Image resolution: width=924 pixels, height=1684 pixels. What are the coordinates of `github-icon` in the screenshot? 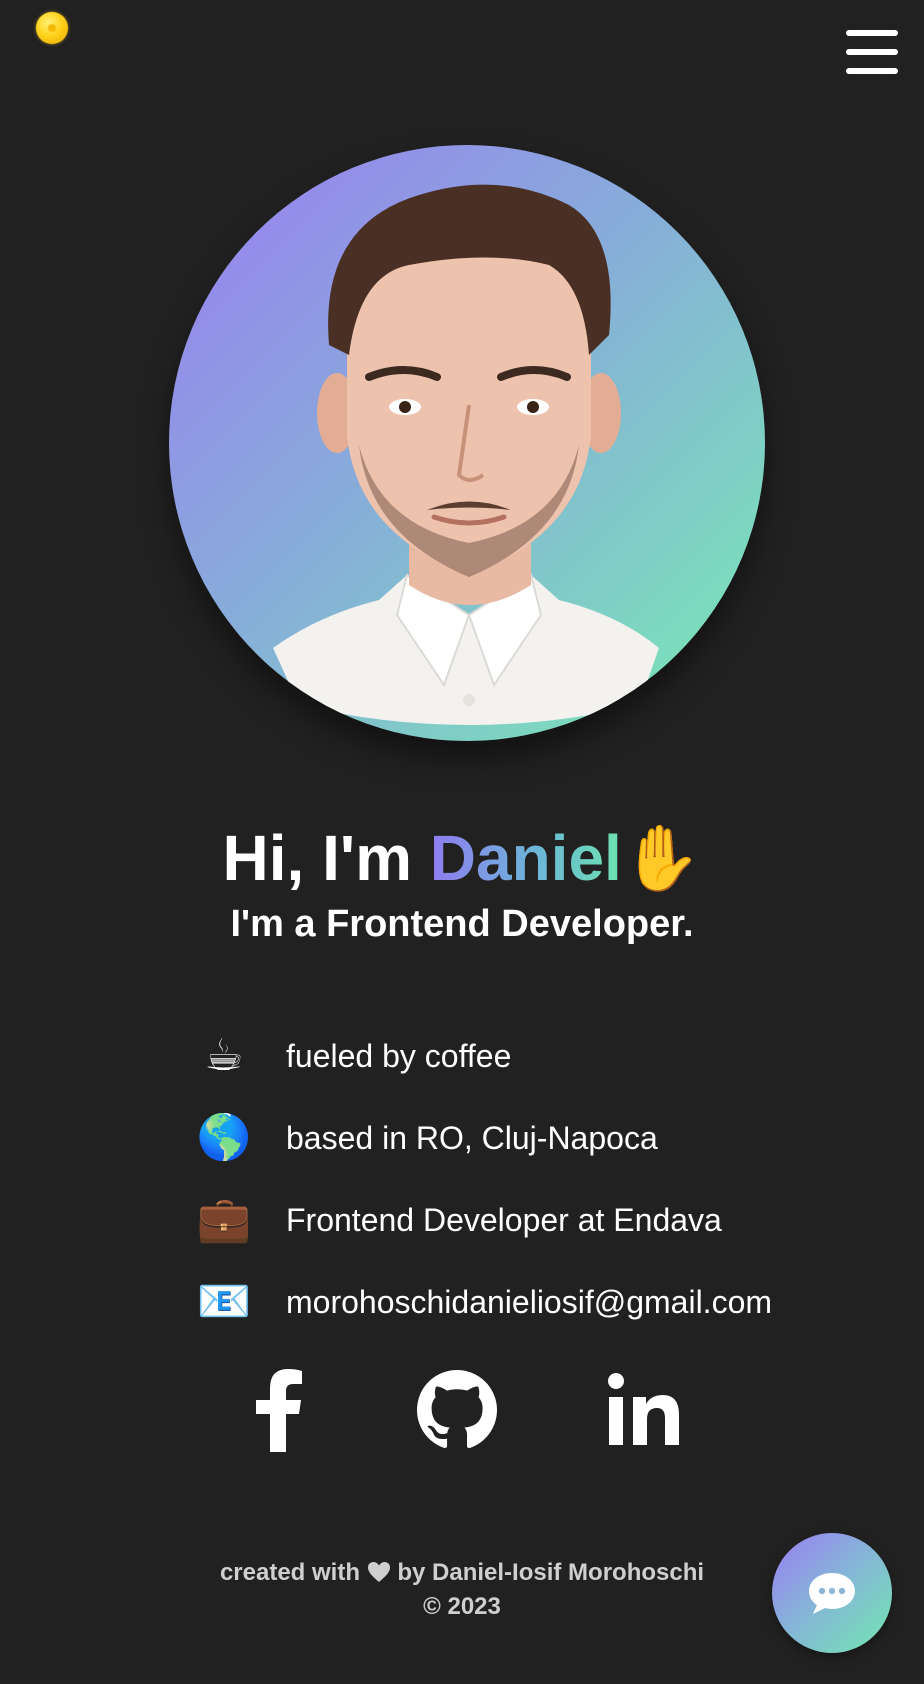 It's located at (457, 1409).